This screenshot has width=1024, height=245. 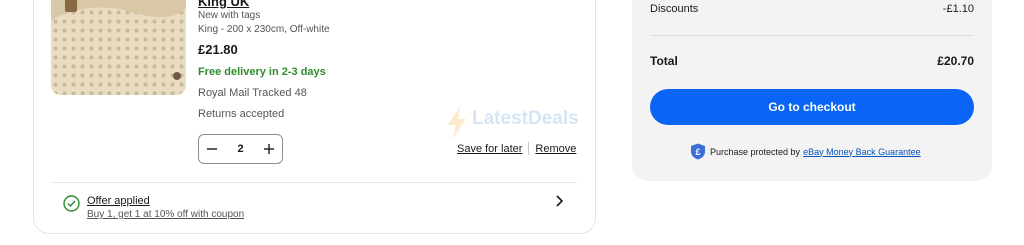 I want to click on minus-icon, so click(x=212, y=149).